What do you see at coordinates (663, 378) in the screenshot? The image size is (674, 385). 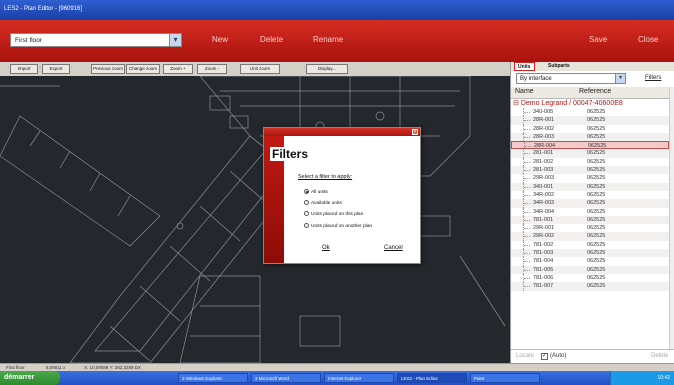 I see `clock: 10:42` at bounding box center [663, 378].